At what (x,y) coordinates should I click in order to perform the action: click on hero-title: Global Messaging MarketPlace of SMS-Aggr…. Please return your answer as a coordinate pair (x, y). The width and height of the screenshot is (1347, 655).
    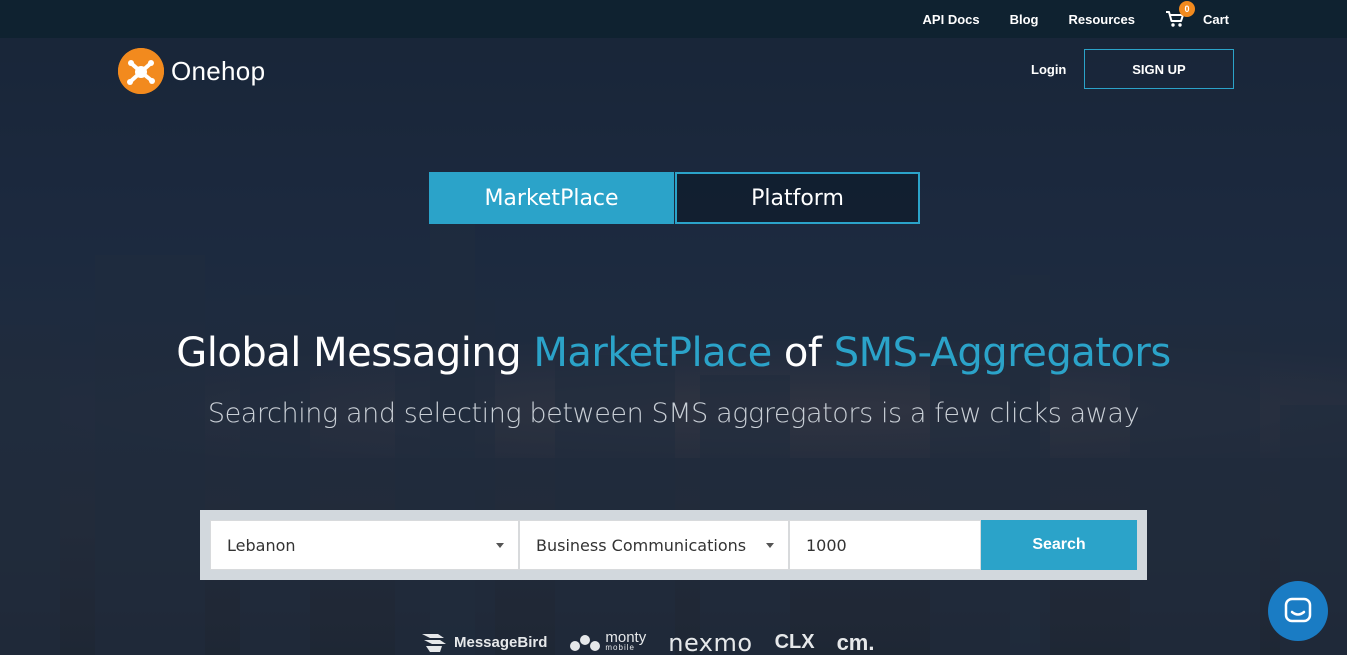
    Looking at the image, I should click on (673, 353).